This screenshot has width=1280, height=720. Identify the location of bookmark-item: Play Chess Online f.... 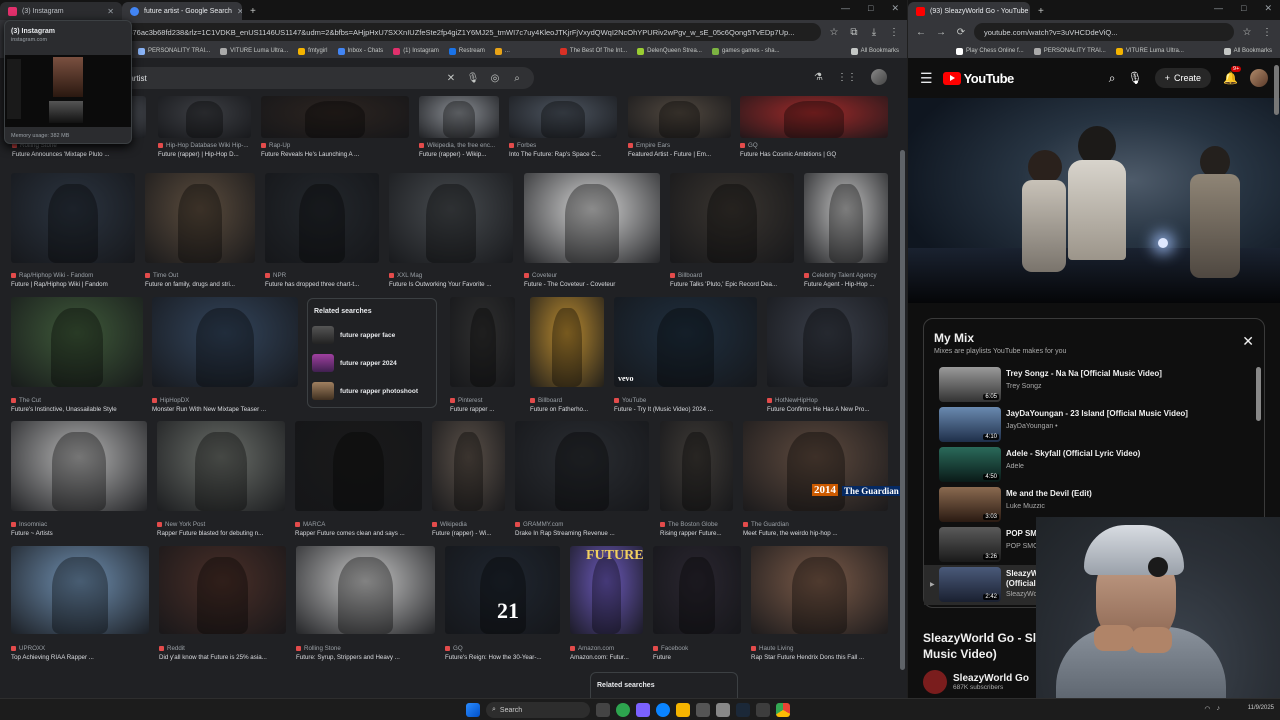
(990, 51).